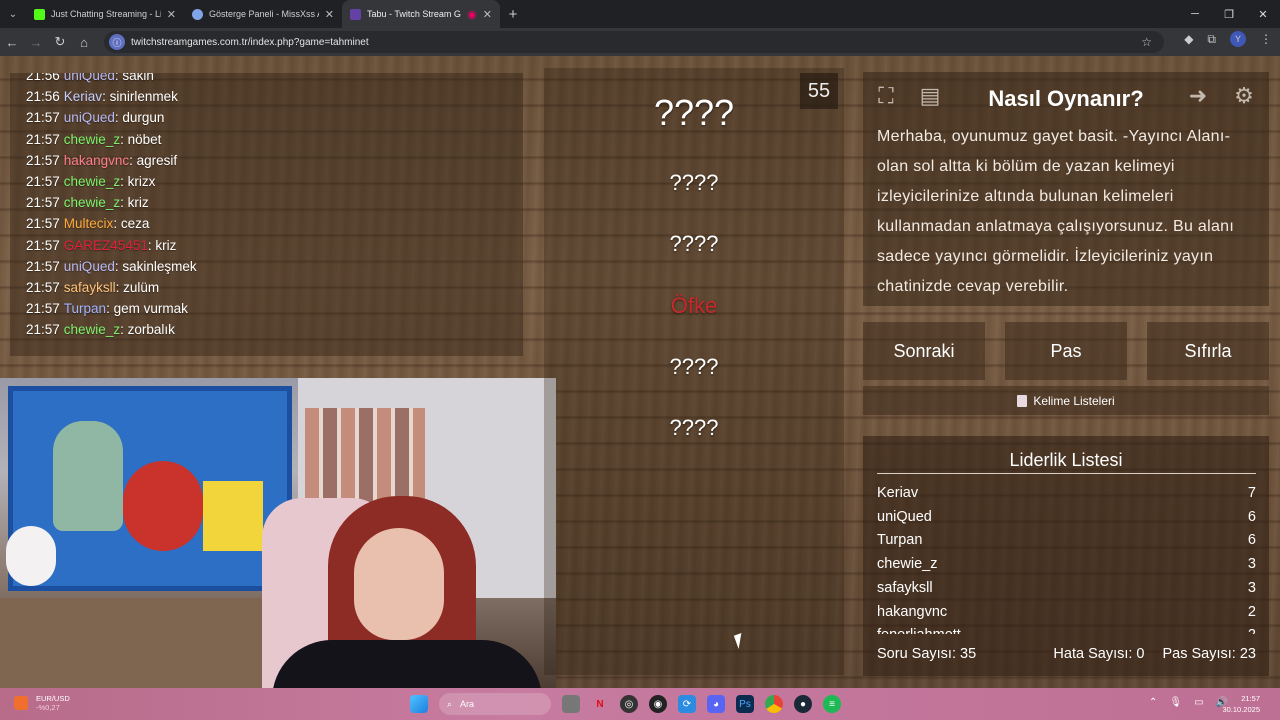 This screenshot has height=720, width=1280. I want to click on display-icon: ▭, so click(1198, 702).